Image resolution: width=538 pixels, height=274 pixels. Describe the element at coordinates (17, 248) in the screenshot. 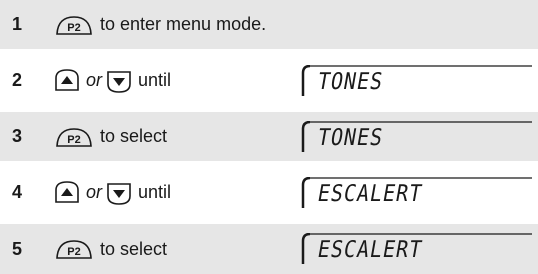

I see `step-number: 5` at that location.